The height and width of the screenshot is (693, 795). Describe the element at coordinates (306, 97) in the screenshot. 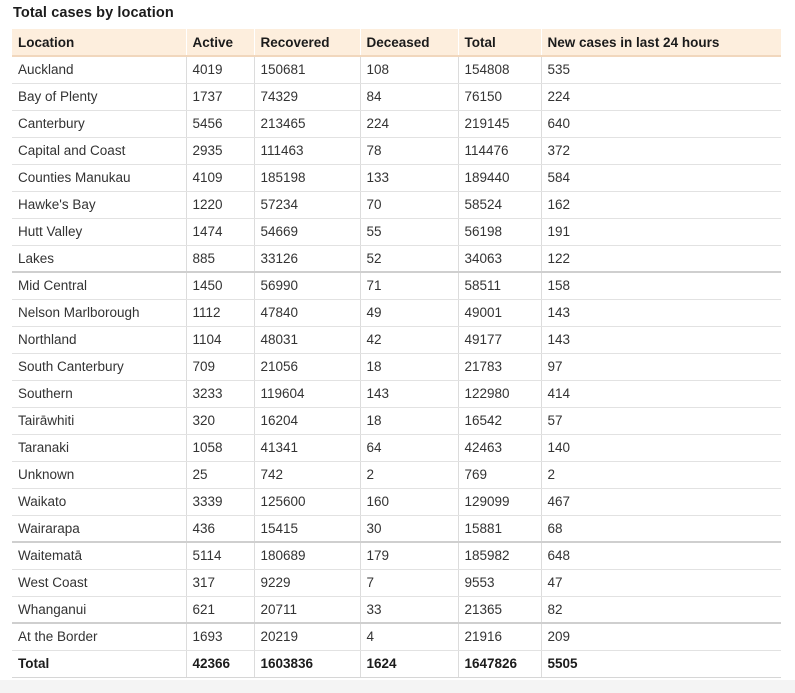

I see `cell-recovered: 74329` at that location.